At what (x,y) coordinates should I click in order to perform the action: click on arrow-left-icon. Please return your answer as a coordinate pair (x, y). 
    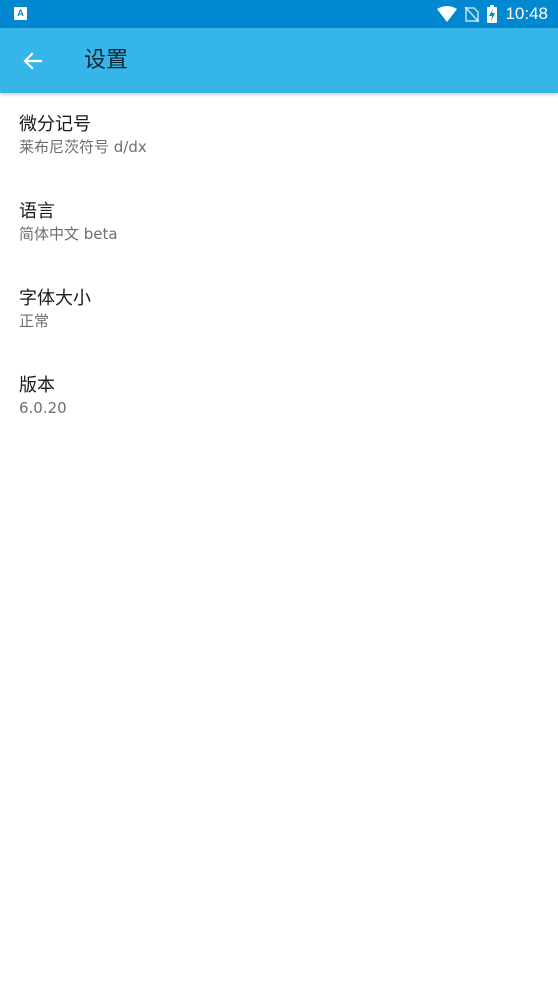
    Looking at the image, I should click on (33, 61).